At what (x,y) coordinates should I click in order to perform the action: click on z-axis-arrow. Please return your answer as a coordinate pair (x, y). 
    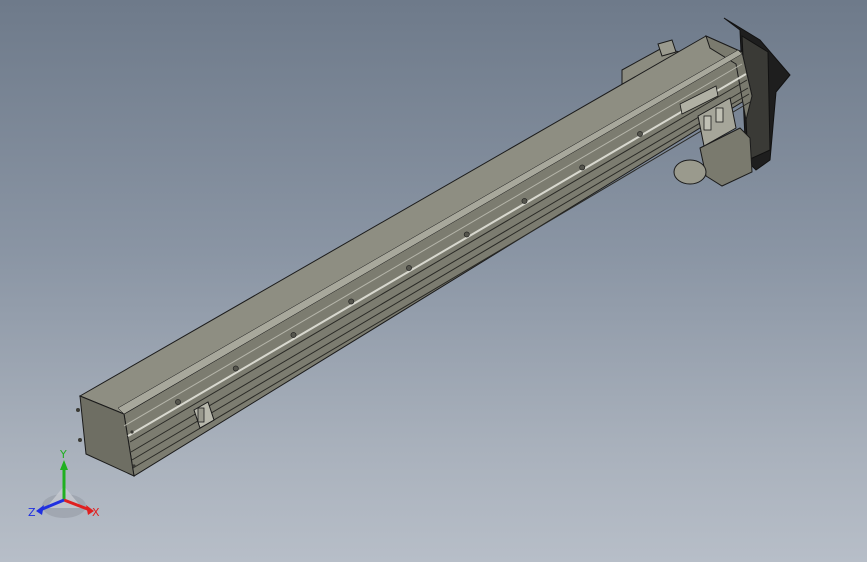
    Looking at the image, I should click on (40, 510).